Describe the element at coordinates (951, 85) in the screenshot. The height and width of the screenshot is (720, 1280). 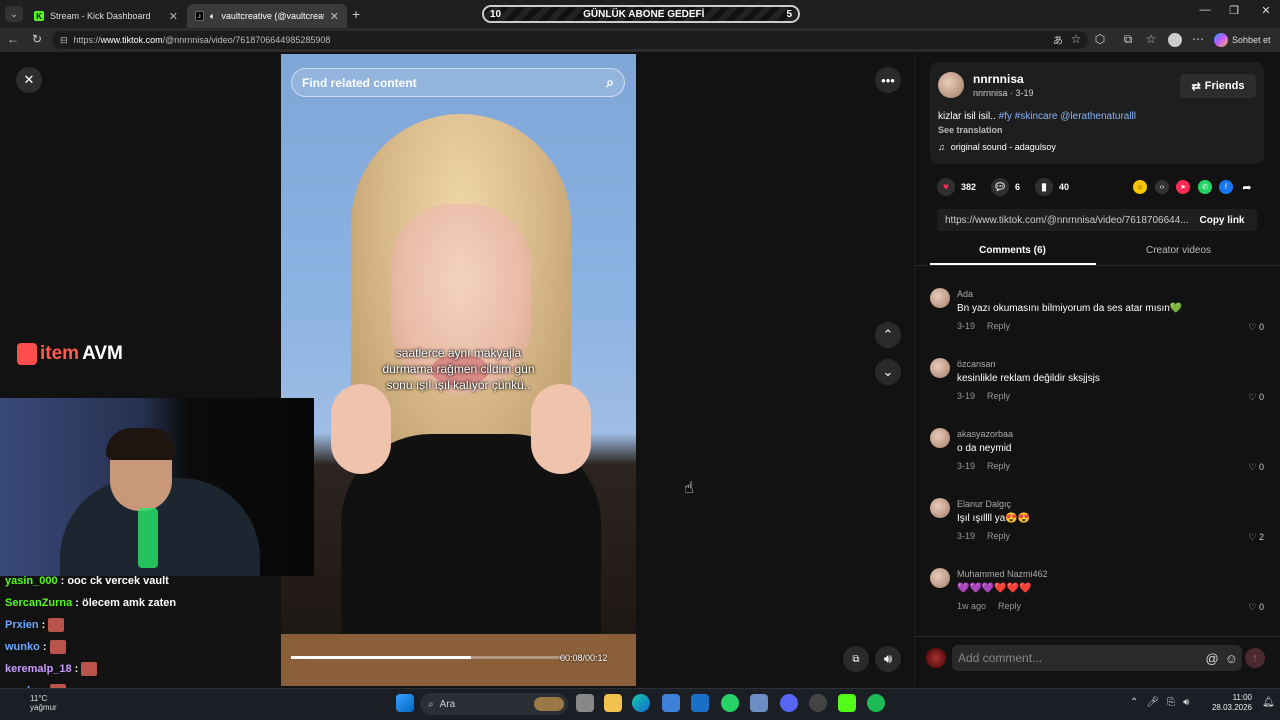
I see `author-avatar` at that location.